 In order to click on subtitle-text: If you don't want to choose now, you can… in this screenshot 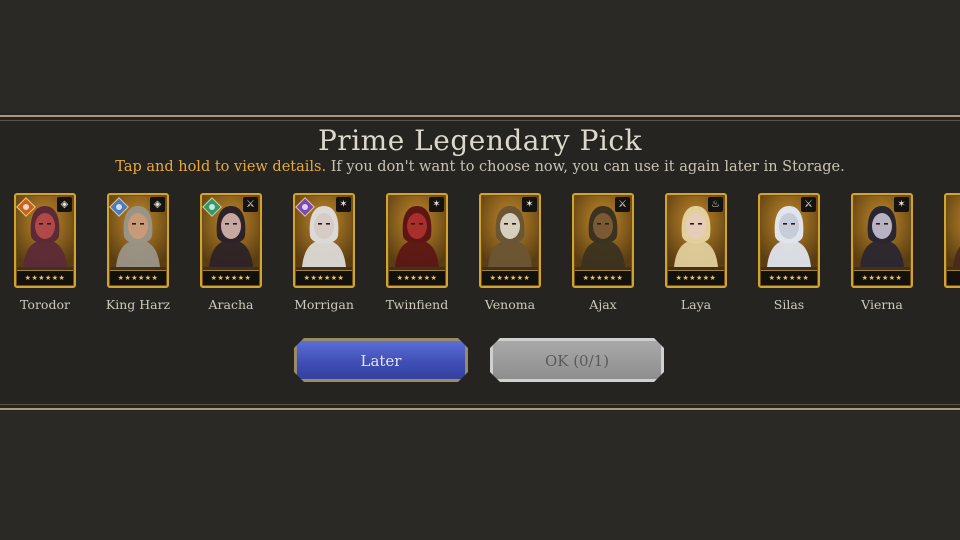, I will do `click(585, 167)`.